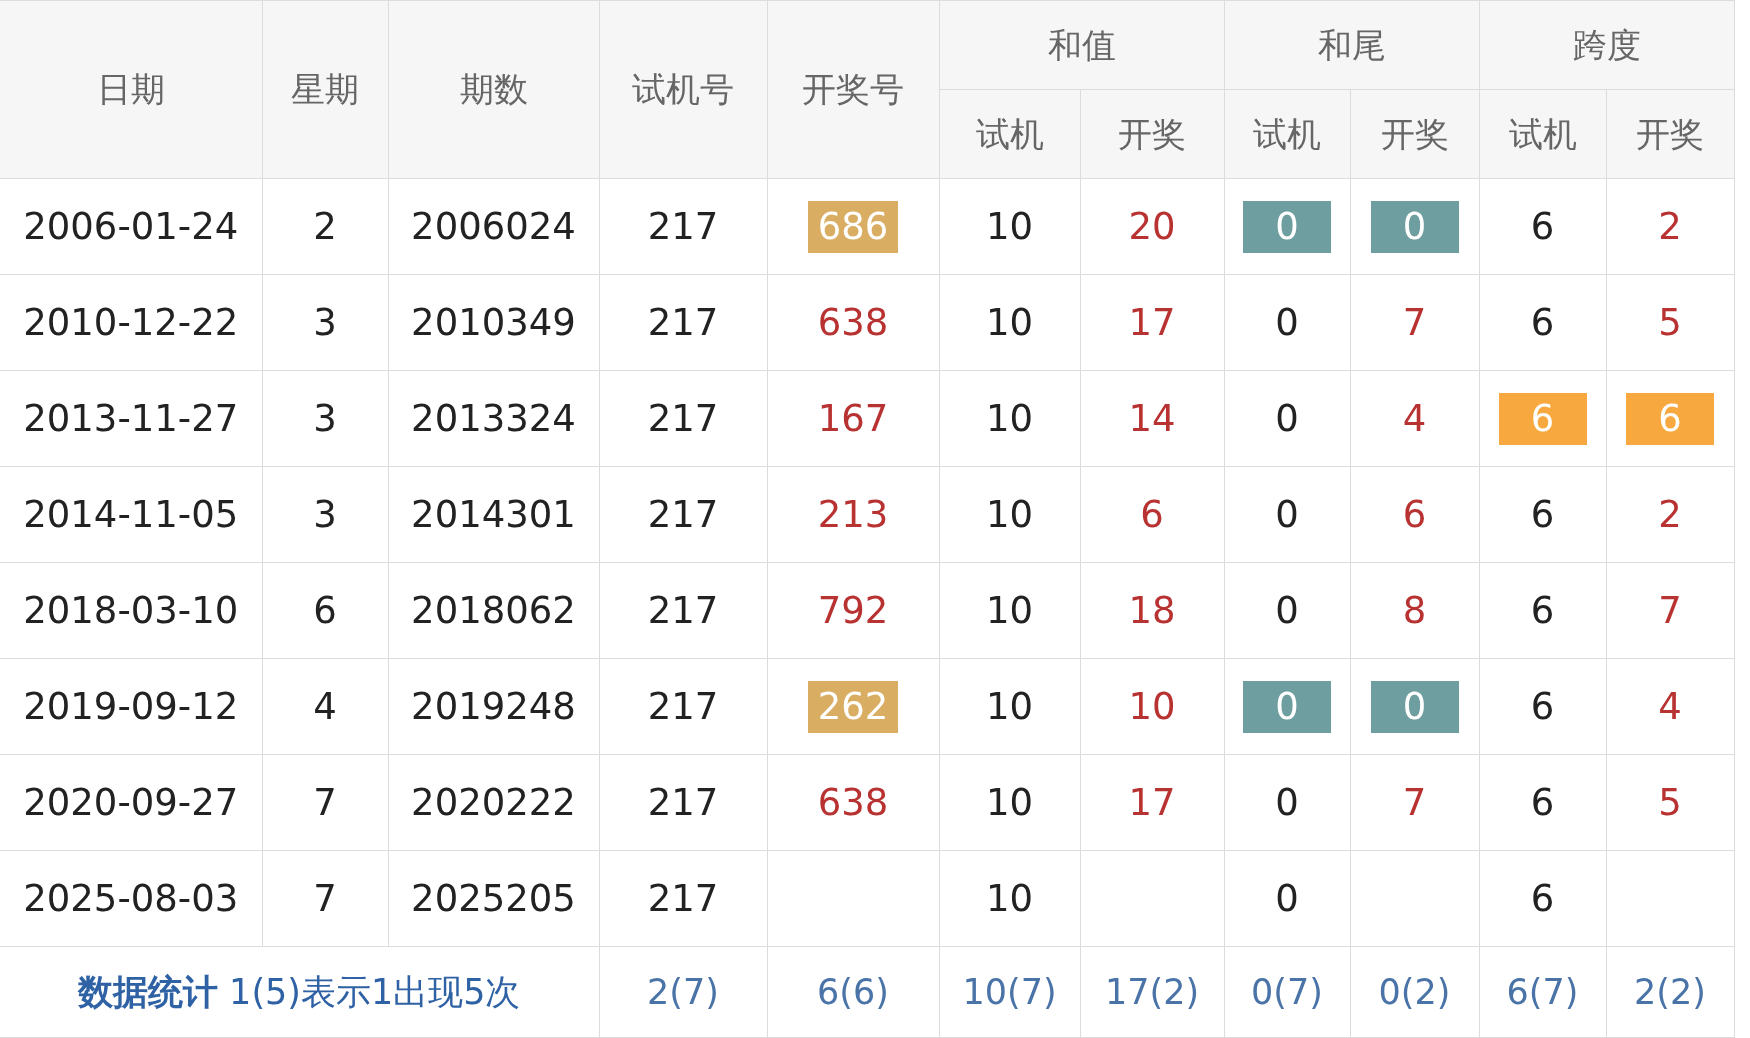 The image size is (1750, 1038). Describe the element at coordinates (493, 322) in the screenshot. I see `table-cell-text: 2010349` at that location.